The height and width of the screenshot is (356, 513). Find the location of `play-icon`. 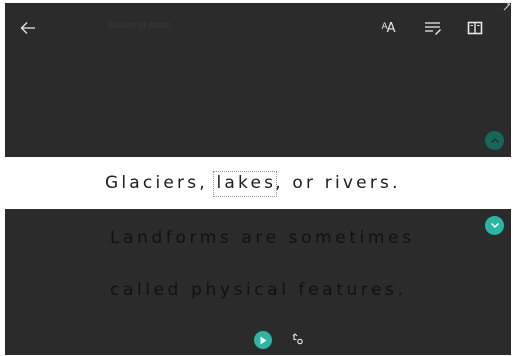

play-icon is located at coordinates (263, 340).